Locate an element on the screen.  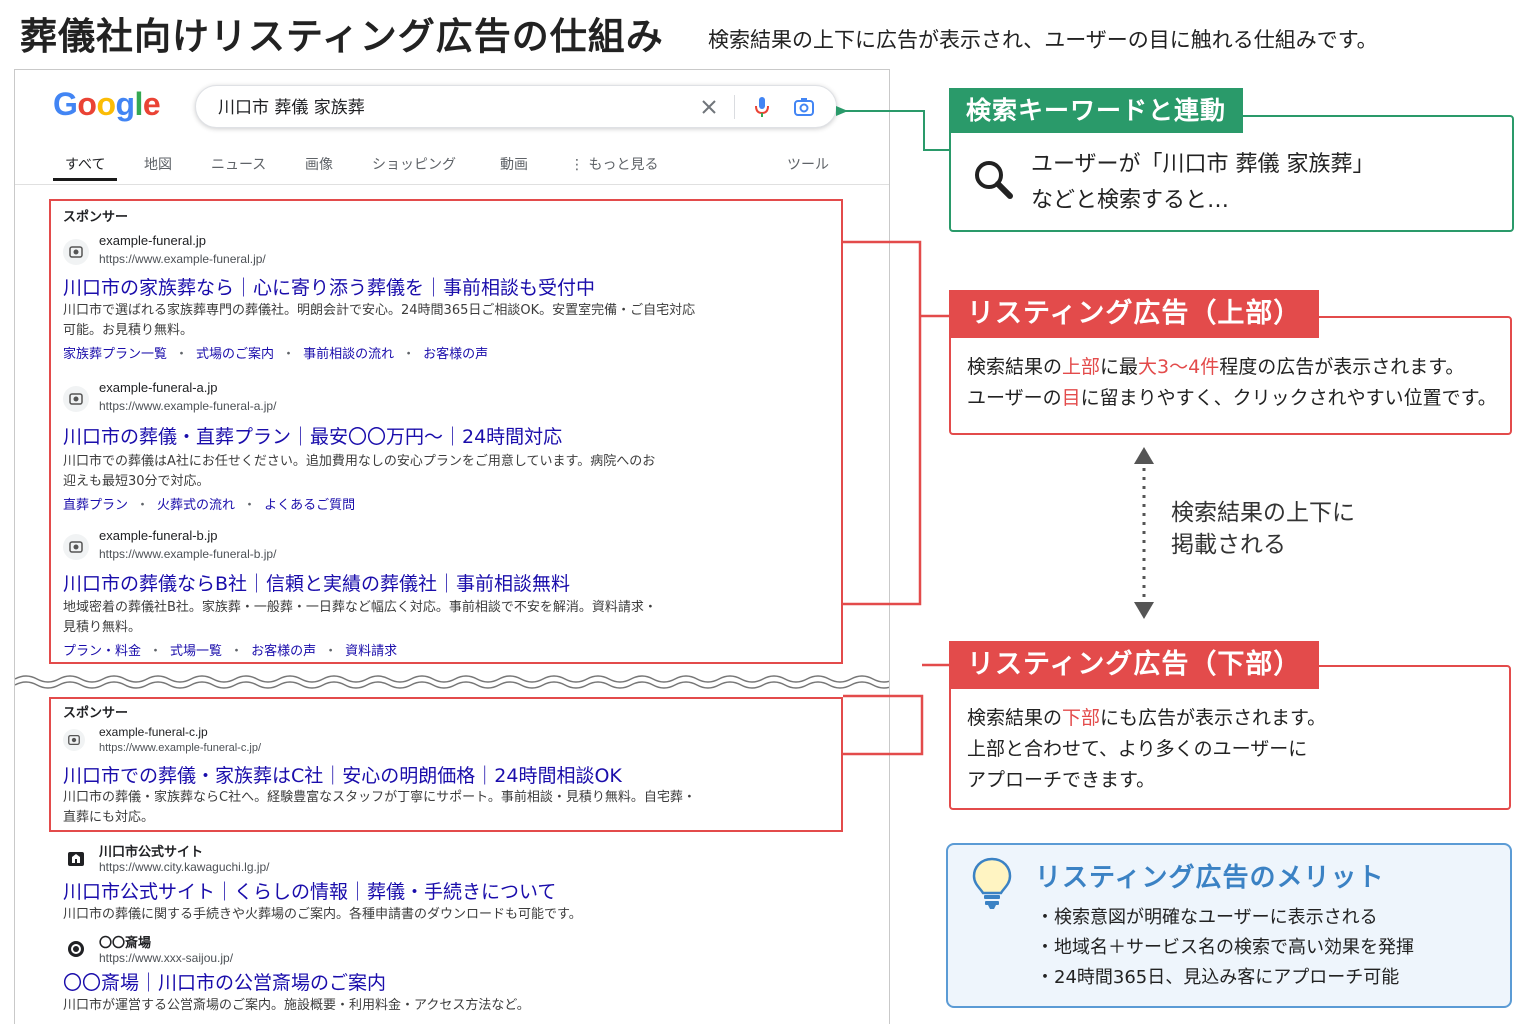
merit-item: ・検索意図が明確なユーザーに表示される is located at coordinates (1207, 917).